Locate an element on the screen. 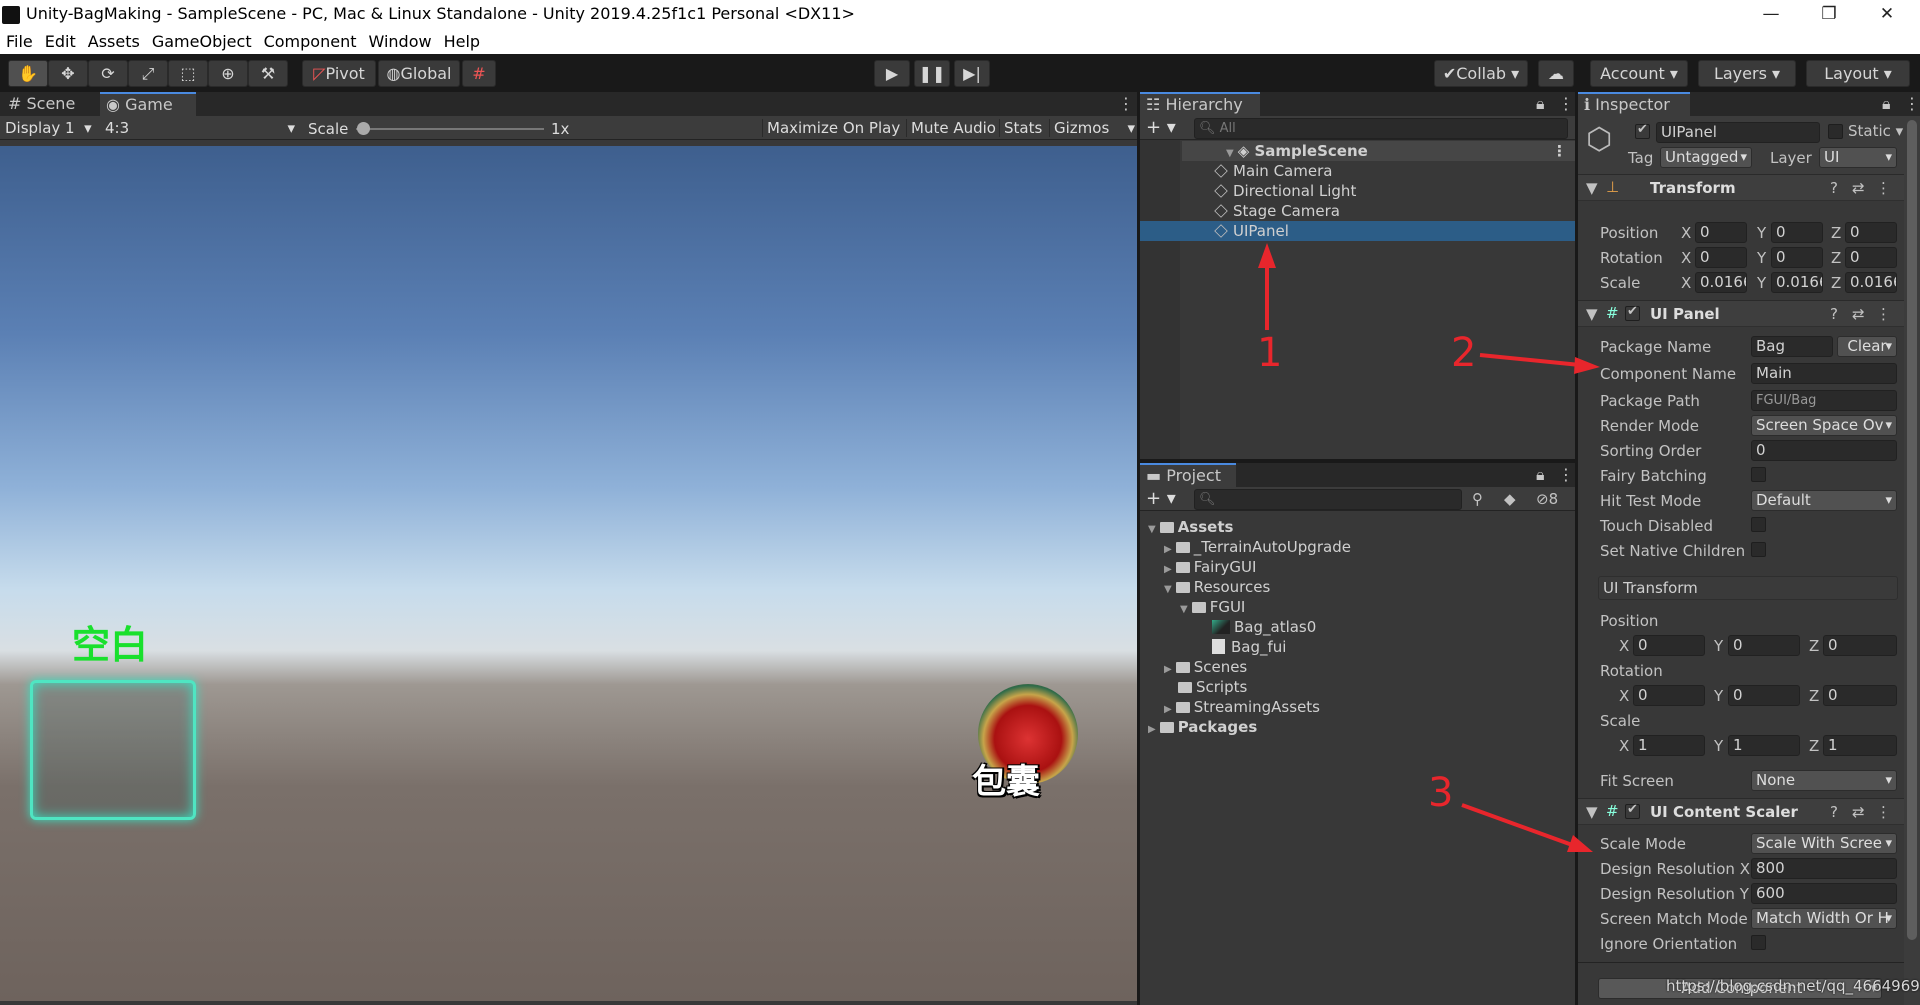  annotation-arrows is located at coordinates (1429, 547).